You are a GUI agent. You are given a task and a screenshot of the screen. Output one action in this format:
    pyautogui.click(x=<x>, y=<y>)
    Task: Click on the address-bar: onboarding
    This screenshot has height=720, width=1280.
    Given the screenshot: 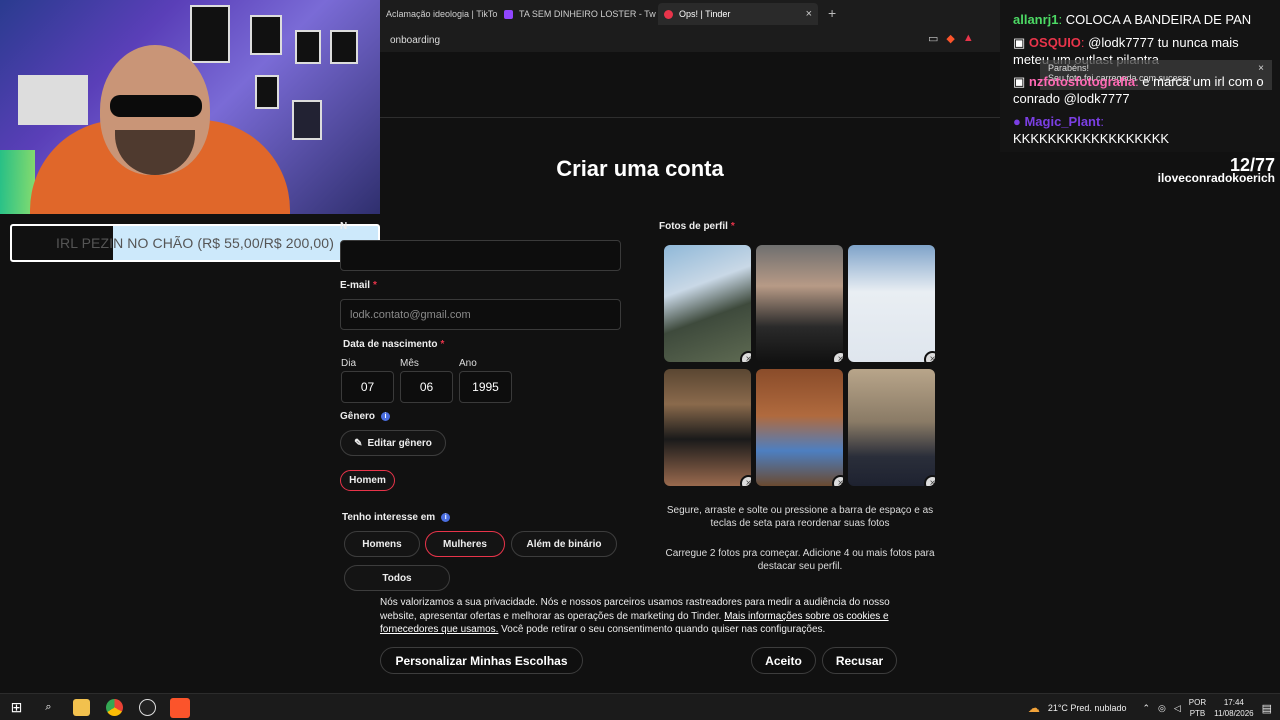 What is the action you would take?
    pyautogui.click(x=690, y=40)
    